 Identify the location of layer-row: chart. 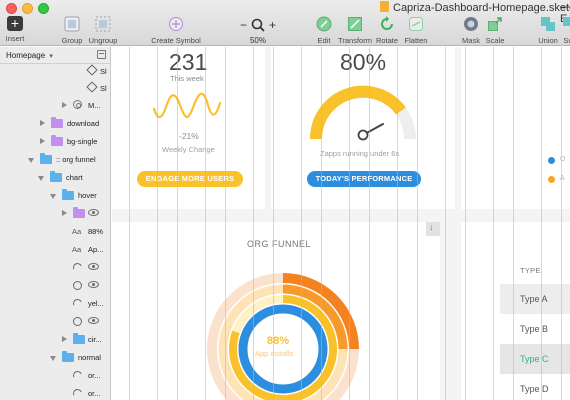
(55, 178).